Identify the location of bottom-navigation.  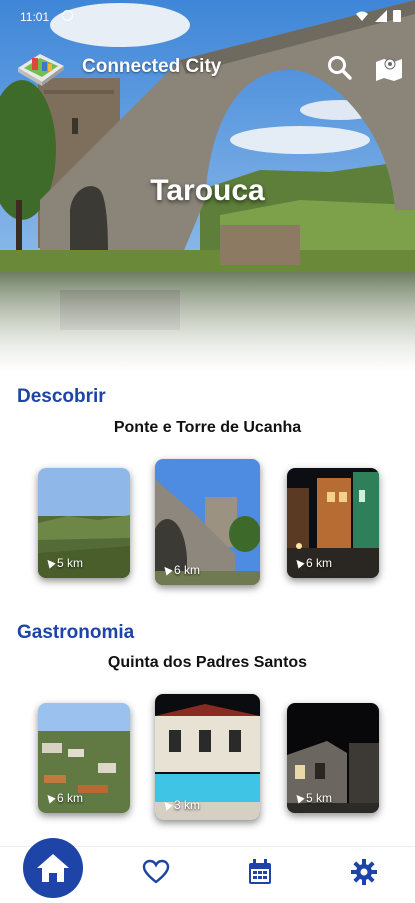
(207, 869).